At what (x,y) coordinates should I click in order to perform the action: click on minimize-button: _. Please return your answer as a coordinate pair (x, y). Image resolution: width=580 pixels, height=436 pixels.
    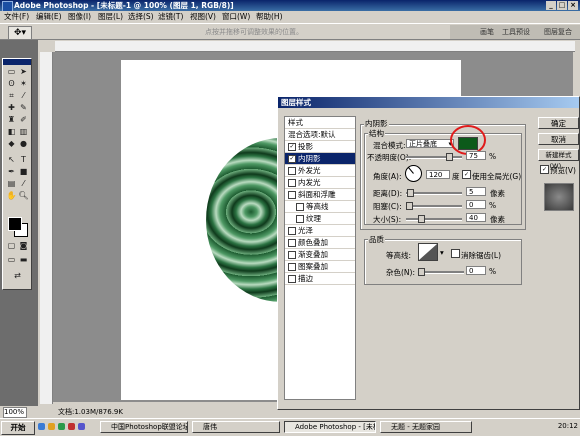
    Looking at the image, I should click on (551, 5).